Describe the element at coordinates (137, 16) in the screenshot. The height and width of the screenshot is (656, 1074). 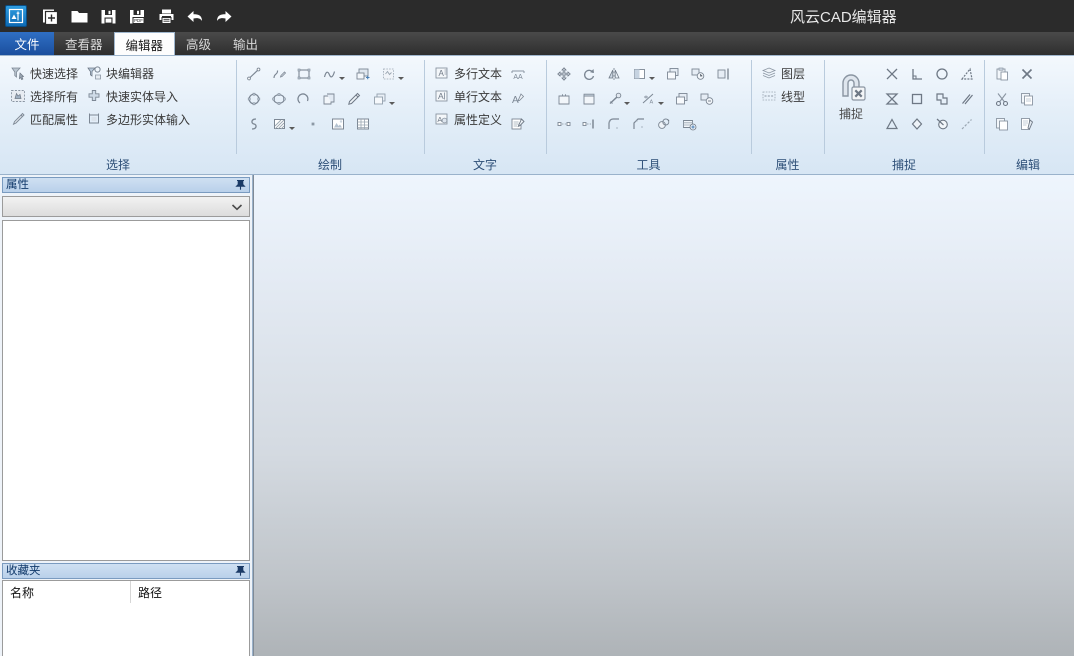
I see `save-as-pdf-button: PDF` at that location.